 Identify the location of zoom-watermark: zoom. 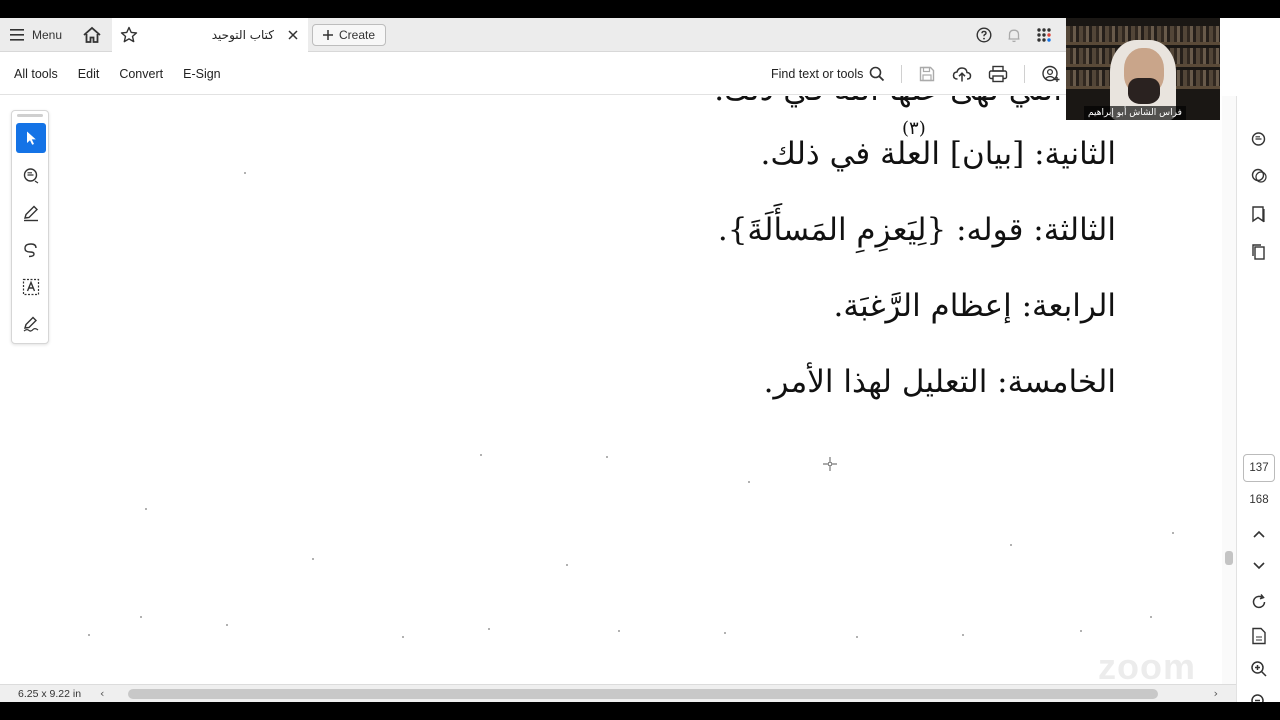
(1147, 666).